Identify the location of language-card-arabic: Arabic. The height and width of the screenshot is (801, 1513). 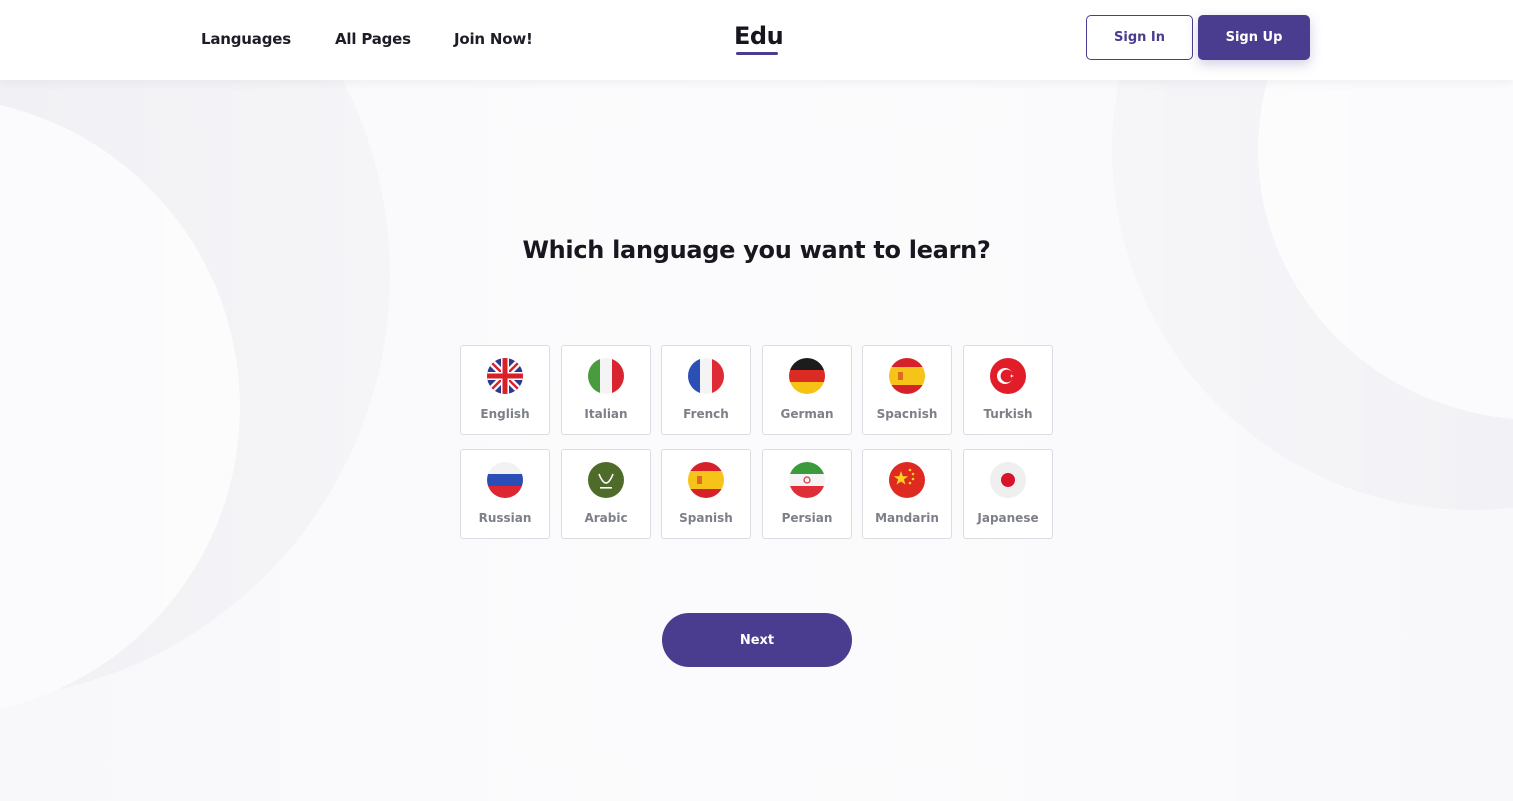
(606, 494).